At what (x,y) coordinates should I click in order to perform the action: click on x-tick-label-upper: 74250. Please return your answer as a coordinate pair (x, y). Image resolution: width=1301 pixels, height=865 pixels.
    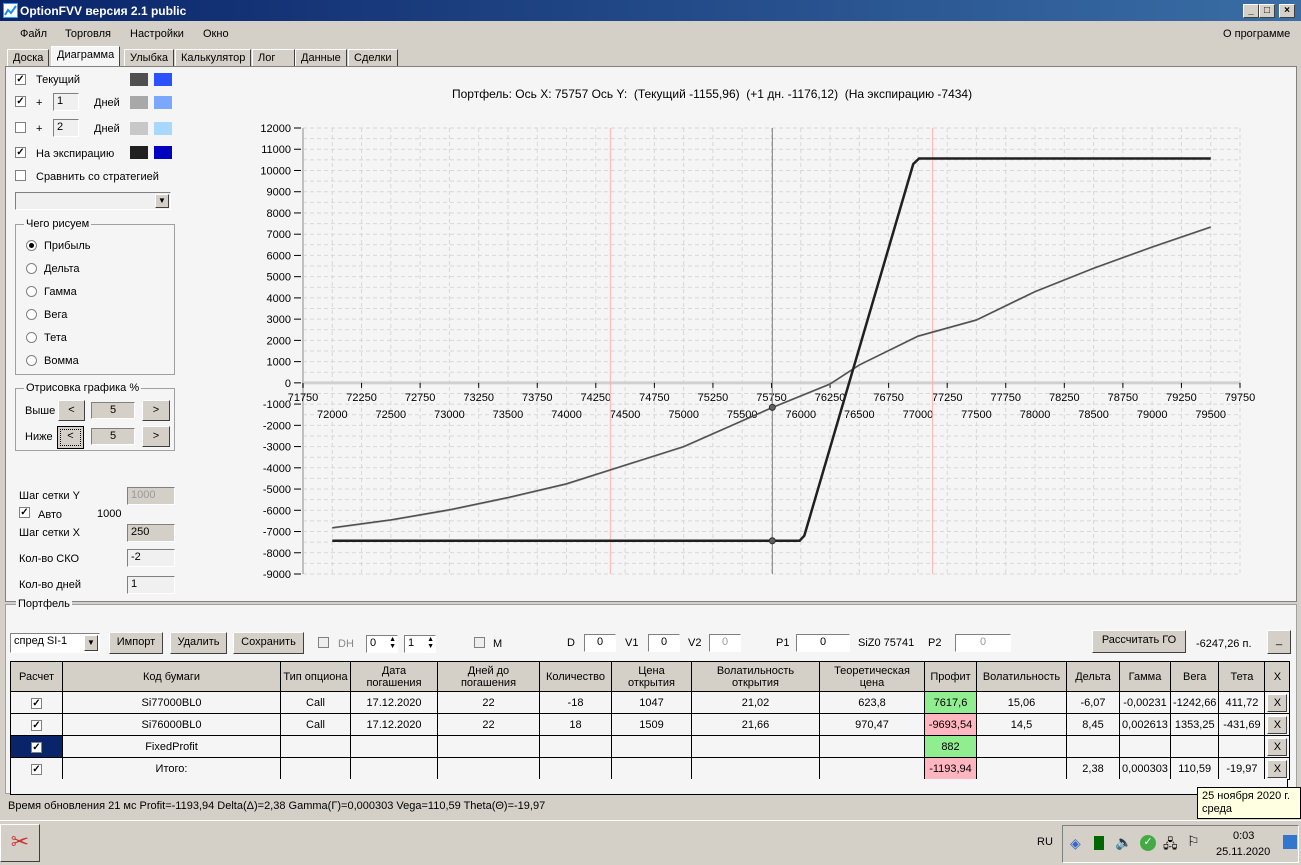
    Looking at the image, I should click on (596, 398).